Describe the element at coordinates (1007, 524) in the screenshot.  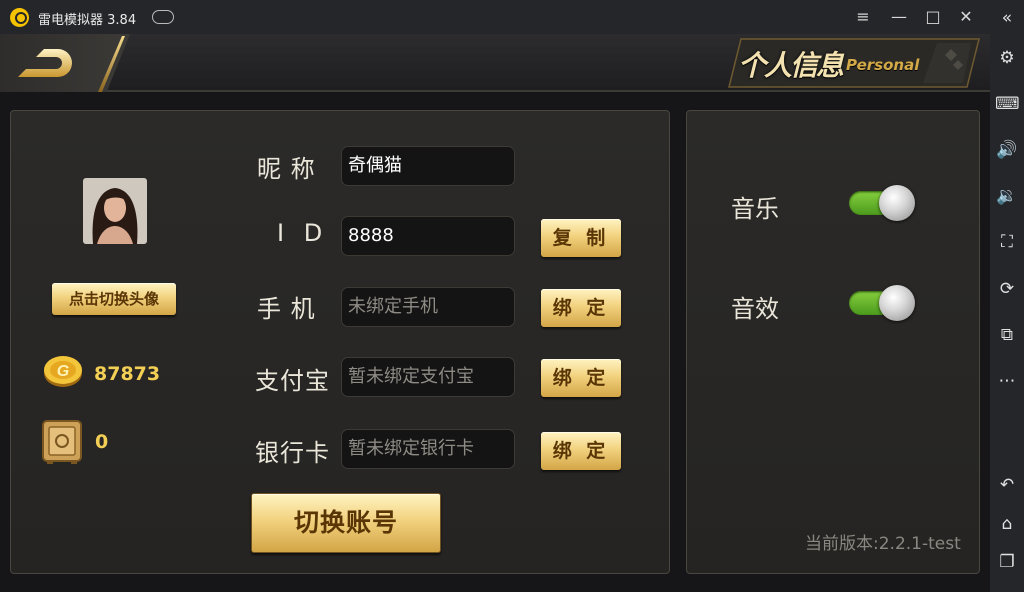
I see `home-icon: ⌂` at that location.